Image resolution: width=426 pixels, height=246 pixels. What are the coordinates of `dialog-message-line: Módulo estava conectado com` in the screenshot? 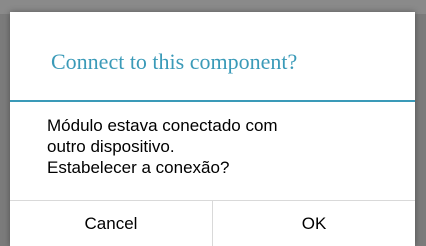 It's located at (162, 125).